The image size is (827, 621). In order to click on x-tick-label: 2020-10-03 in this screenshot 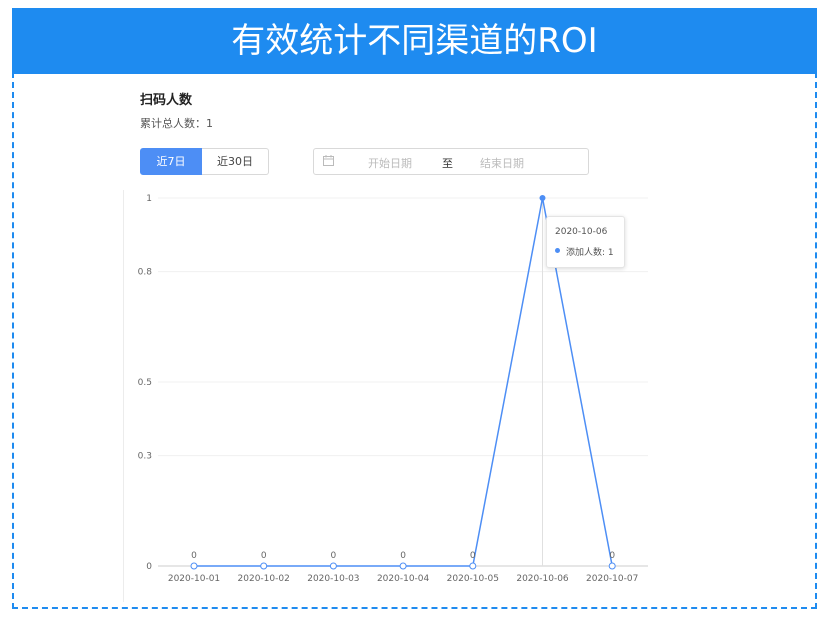, I will do `click(333, 579)`.